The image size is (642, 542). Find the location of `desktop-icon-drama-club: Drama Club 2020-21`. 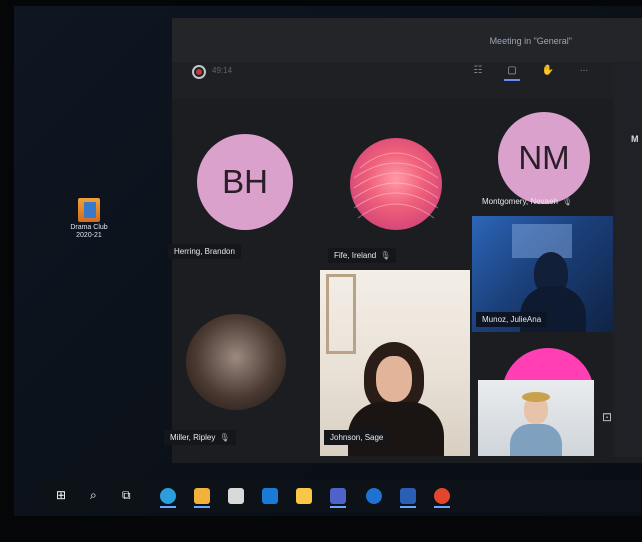

desktop-icon-drama-club: Drama Club 2020-21 is located at coordinates (89, 219).